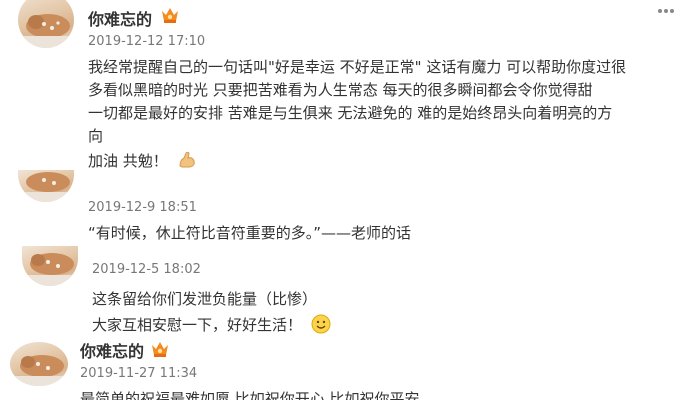 The image size is (690, 400). What do you see at coordinates (250, 233) in the screenshot?
I see `post-text-line: “有时候，休止符比音符重要的多。”——老师的话` at bounding box center [250, 233].